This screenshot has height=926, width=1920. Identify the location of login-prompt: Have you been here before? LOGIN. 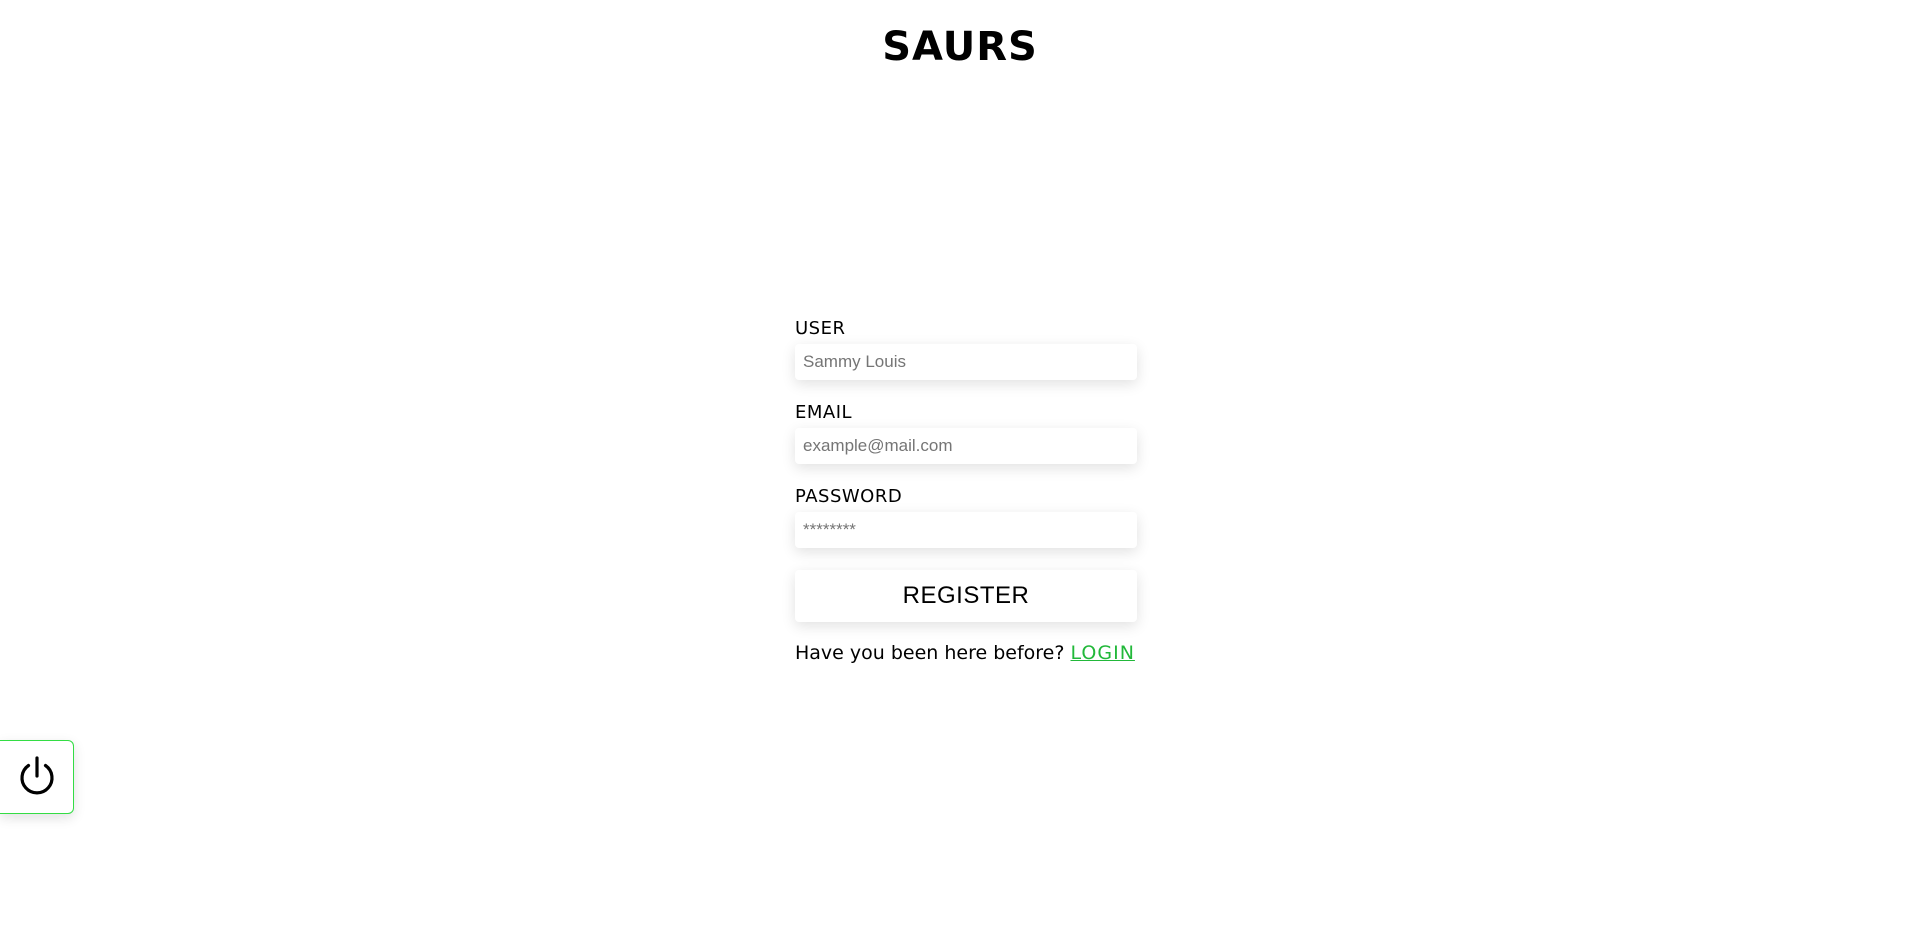
(966, 653).